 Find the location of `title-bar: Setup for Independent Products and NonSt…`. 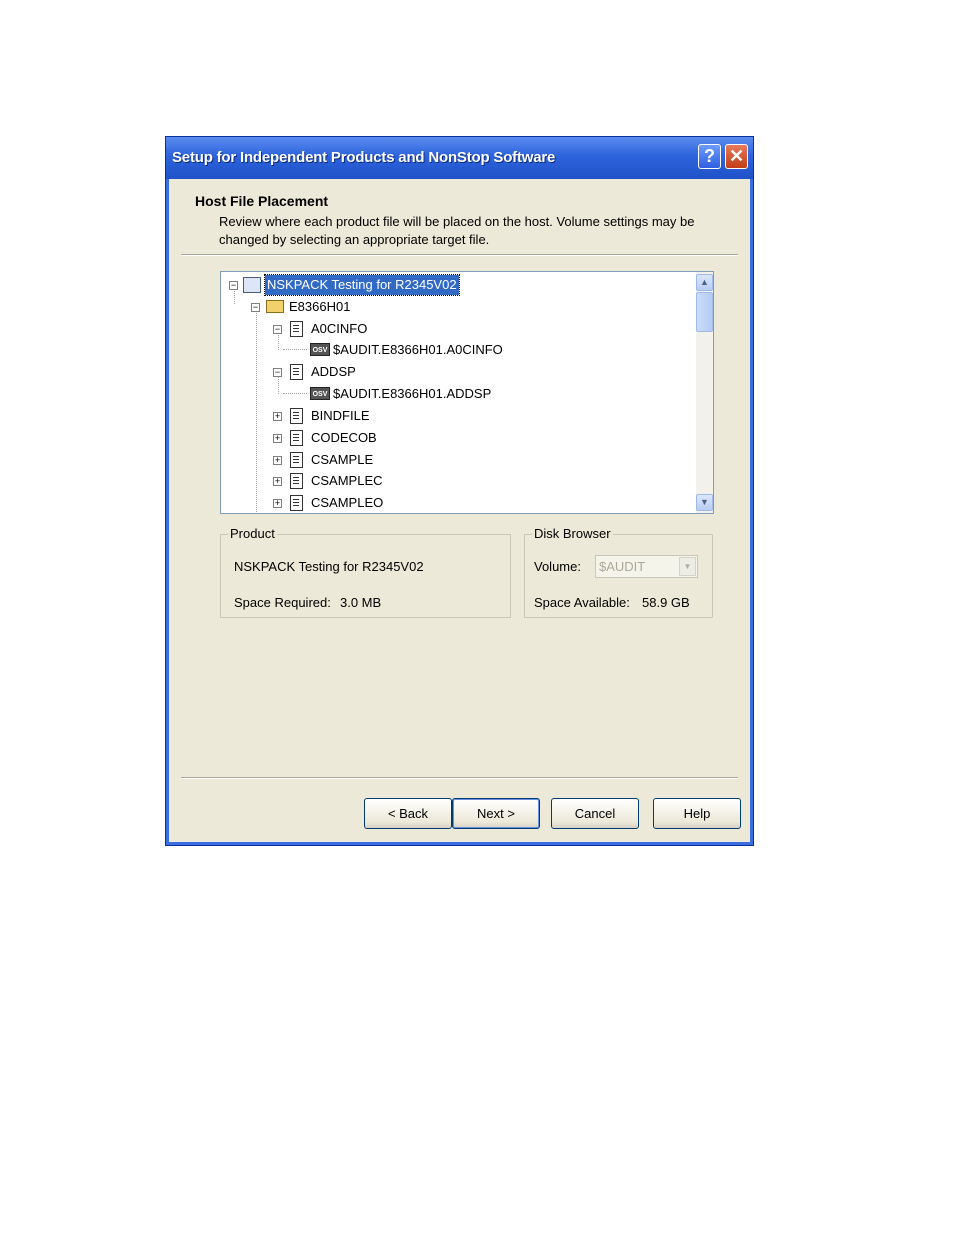

title-bar: Setup for Independent Products and NonSt… is located at coordinates (459, 158).